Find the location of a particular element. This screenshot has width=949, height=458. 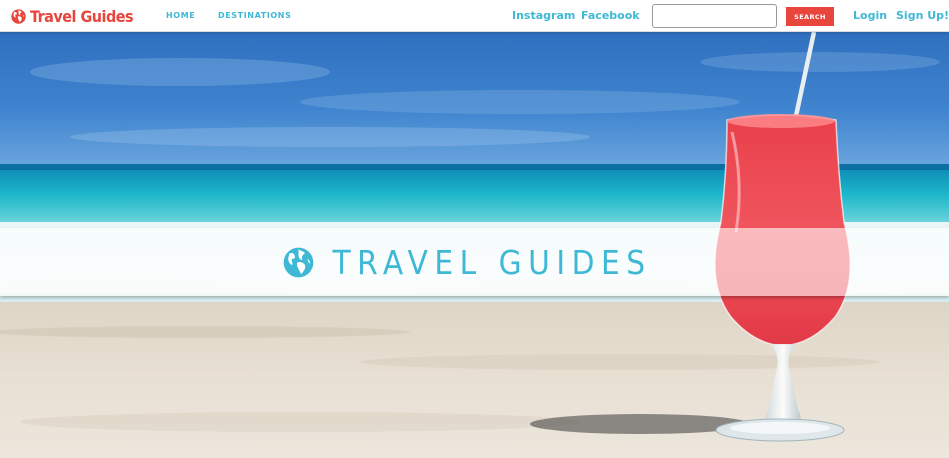

search-input is located at coordinates (714, 16).